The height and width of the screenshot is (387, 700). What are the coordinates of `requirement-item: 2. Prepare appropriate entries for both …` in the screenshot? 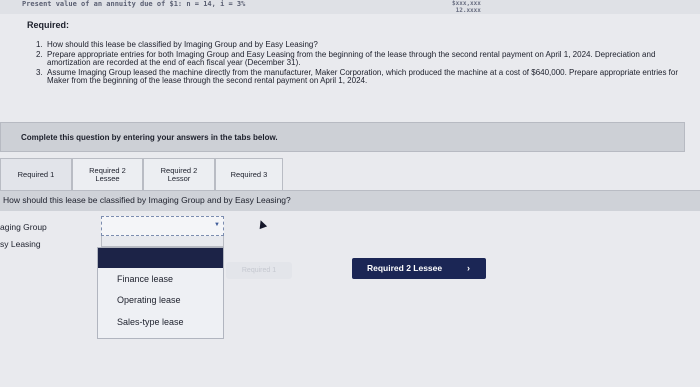 It's located at (361, 58).